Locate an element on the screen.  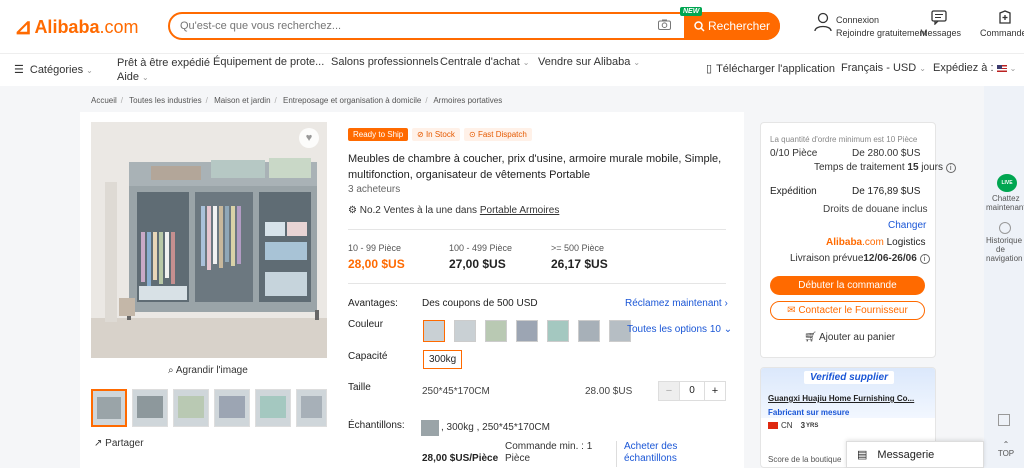
order-count: 0/10 Pièce is located at coordinates (794, 153).